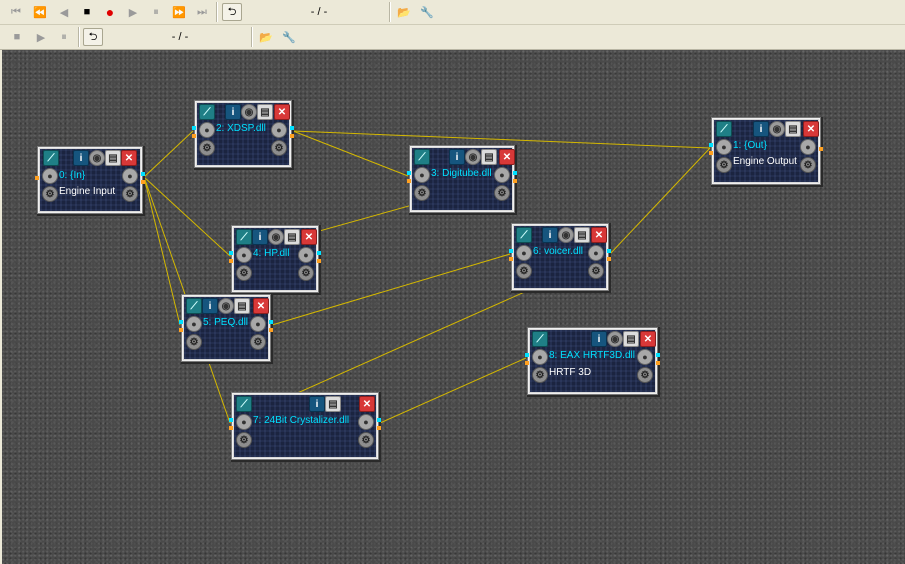 This screenshot has width=905, height=564. What do you see at coordinates (202, 12) in the screenshot?
I see `skip-end-button: ⏭` at bounding box center [202, 12].